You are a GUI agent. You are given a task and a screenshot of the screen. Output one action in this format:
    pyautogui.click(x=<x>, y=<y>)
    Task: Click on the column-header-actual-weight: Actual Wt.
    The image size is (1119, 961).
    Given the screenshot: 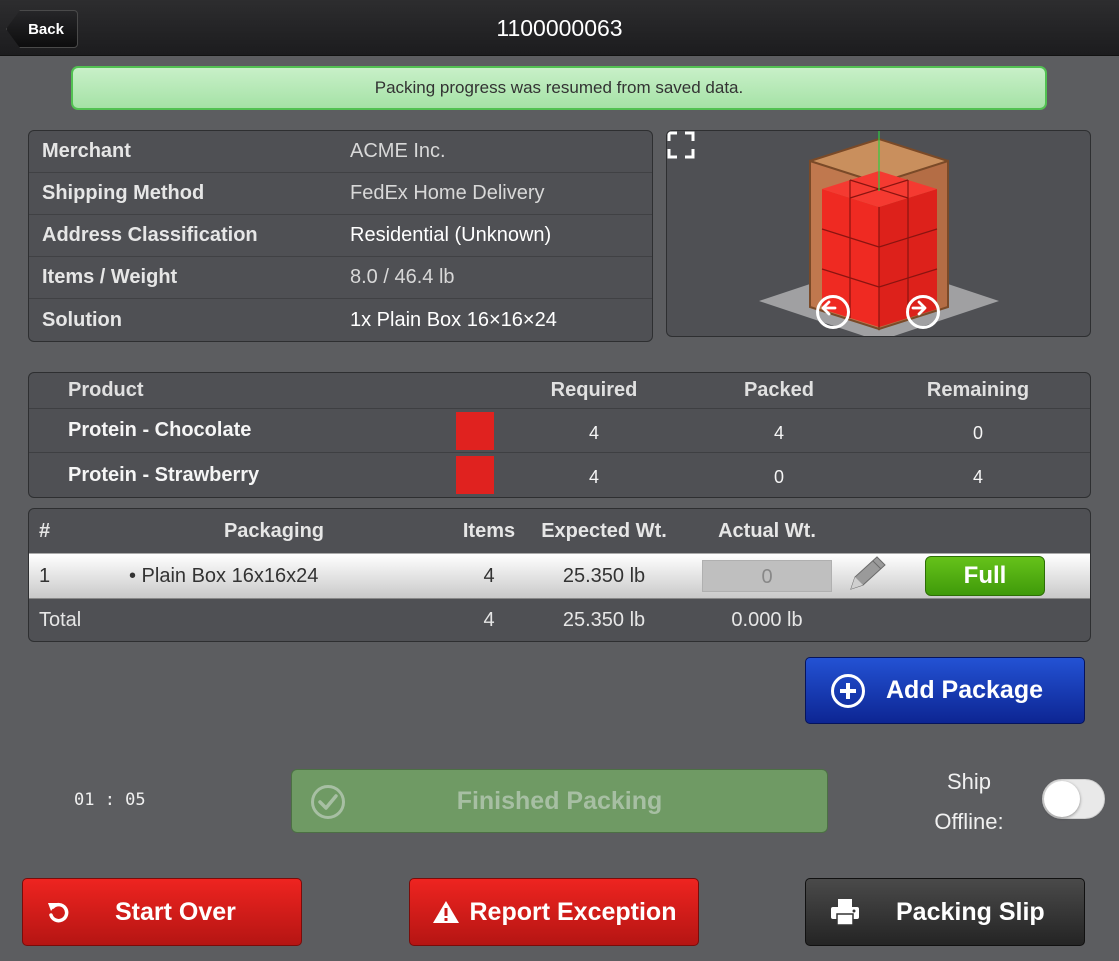 What is the action you would take?
    pyautogui.click(x=767, y=530)
    